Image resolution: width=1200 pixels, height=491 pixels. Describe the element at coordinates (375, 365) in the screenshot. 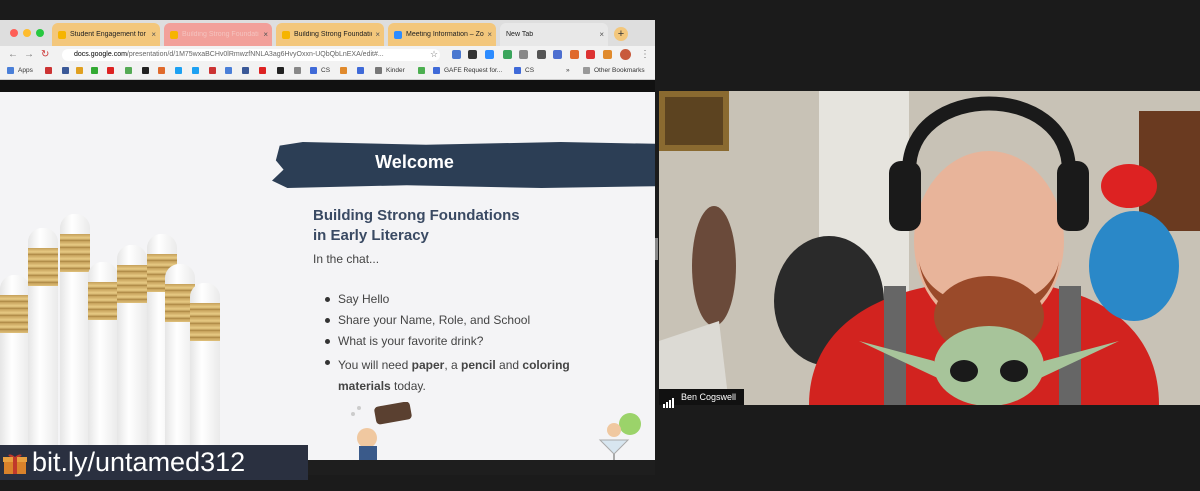

I see `bullet-text: You will need` at that location.